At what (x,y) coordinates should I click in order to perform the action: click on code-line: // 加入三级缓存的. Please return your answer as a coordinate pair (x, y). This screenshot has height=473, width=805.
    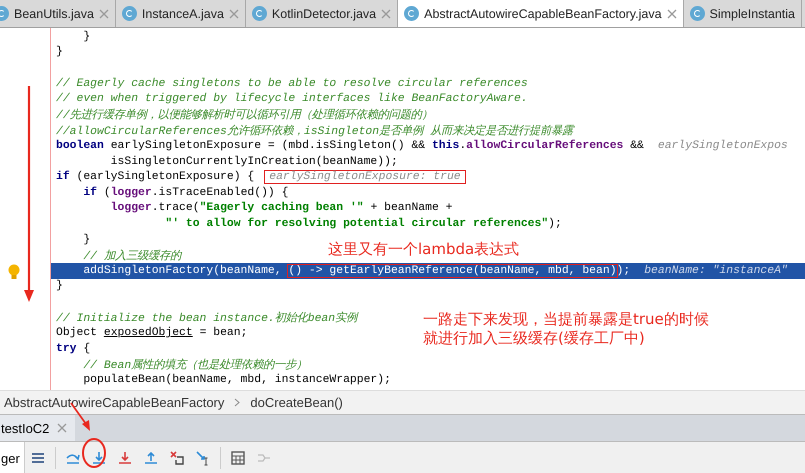
    Looking at the image, I should click on (131, 255).